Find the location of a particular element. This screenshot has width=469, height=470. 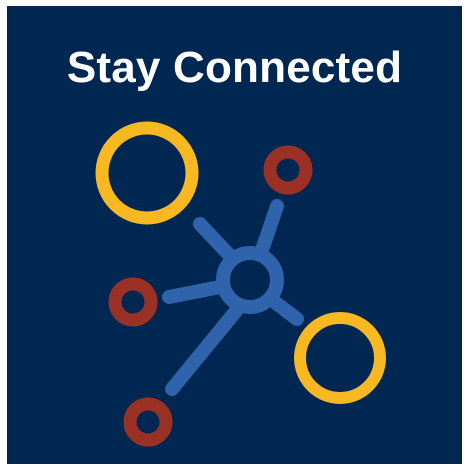

connector-to-top-right-ring is located at coordinates (269, 228).